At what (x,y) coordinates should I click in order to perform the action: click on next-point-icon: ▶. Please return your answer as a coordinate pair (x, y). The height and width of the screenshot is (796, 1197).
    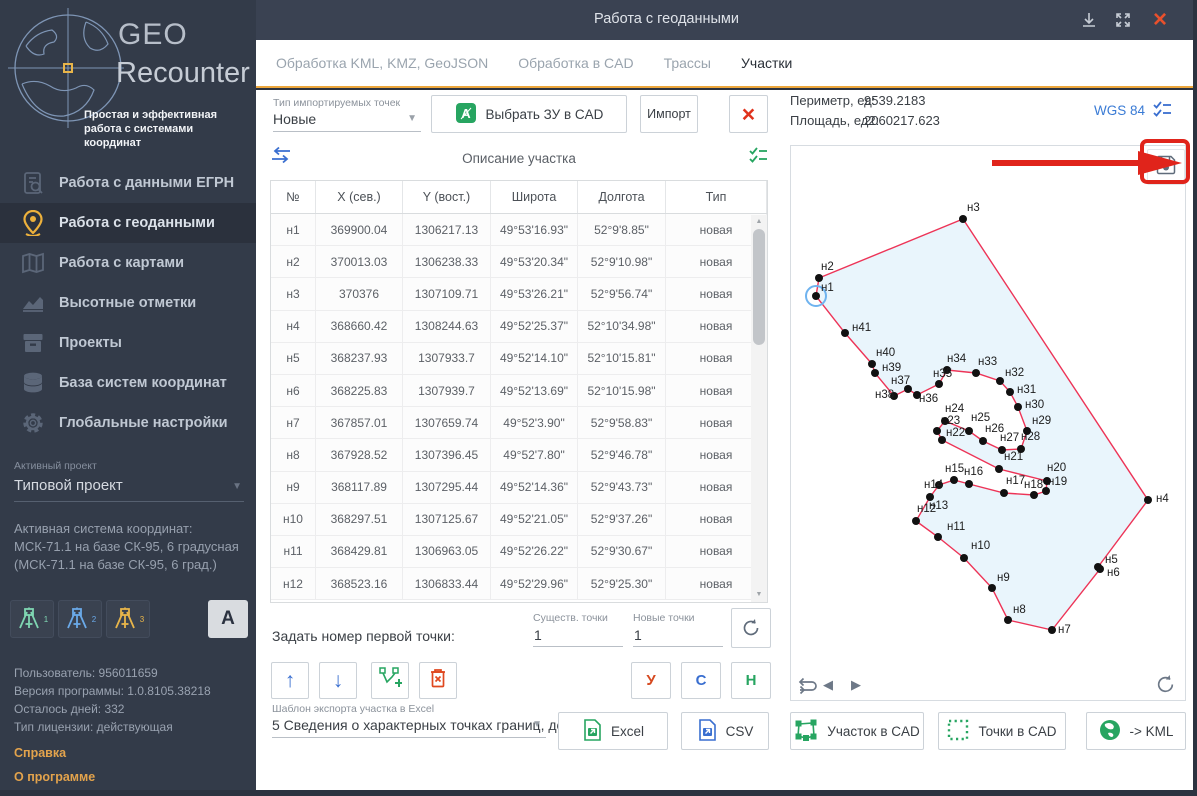
    Looking at the image, I should click on (856, 685).